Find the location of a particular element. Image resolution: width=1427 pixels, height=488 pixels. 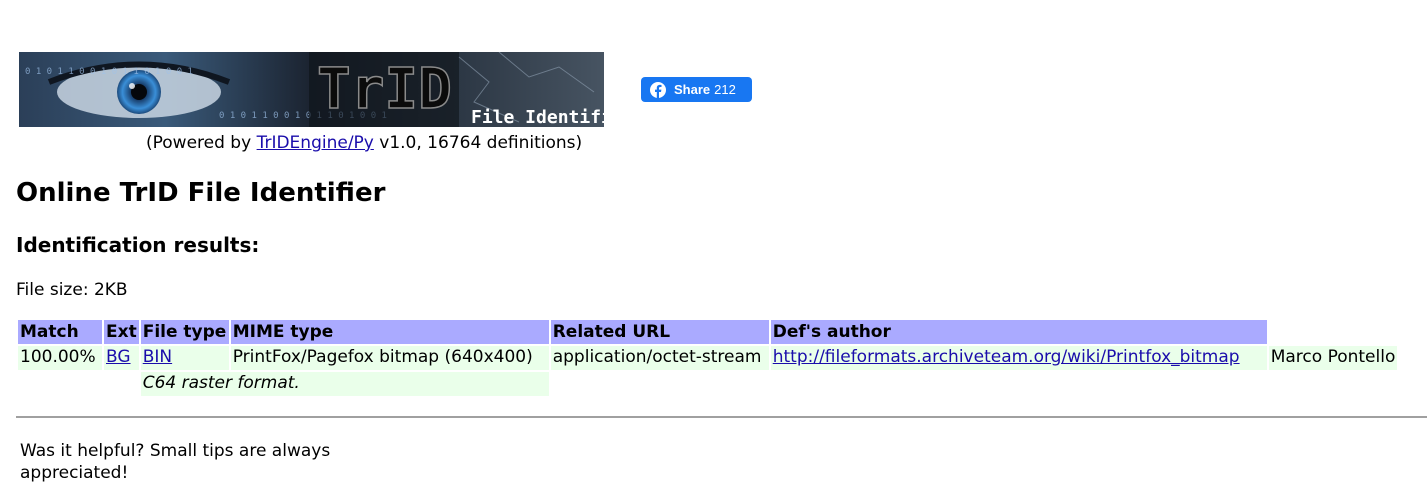

powered-prefix: (Powered by is located at coordinates (201, 143).